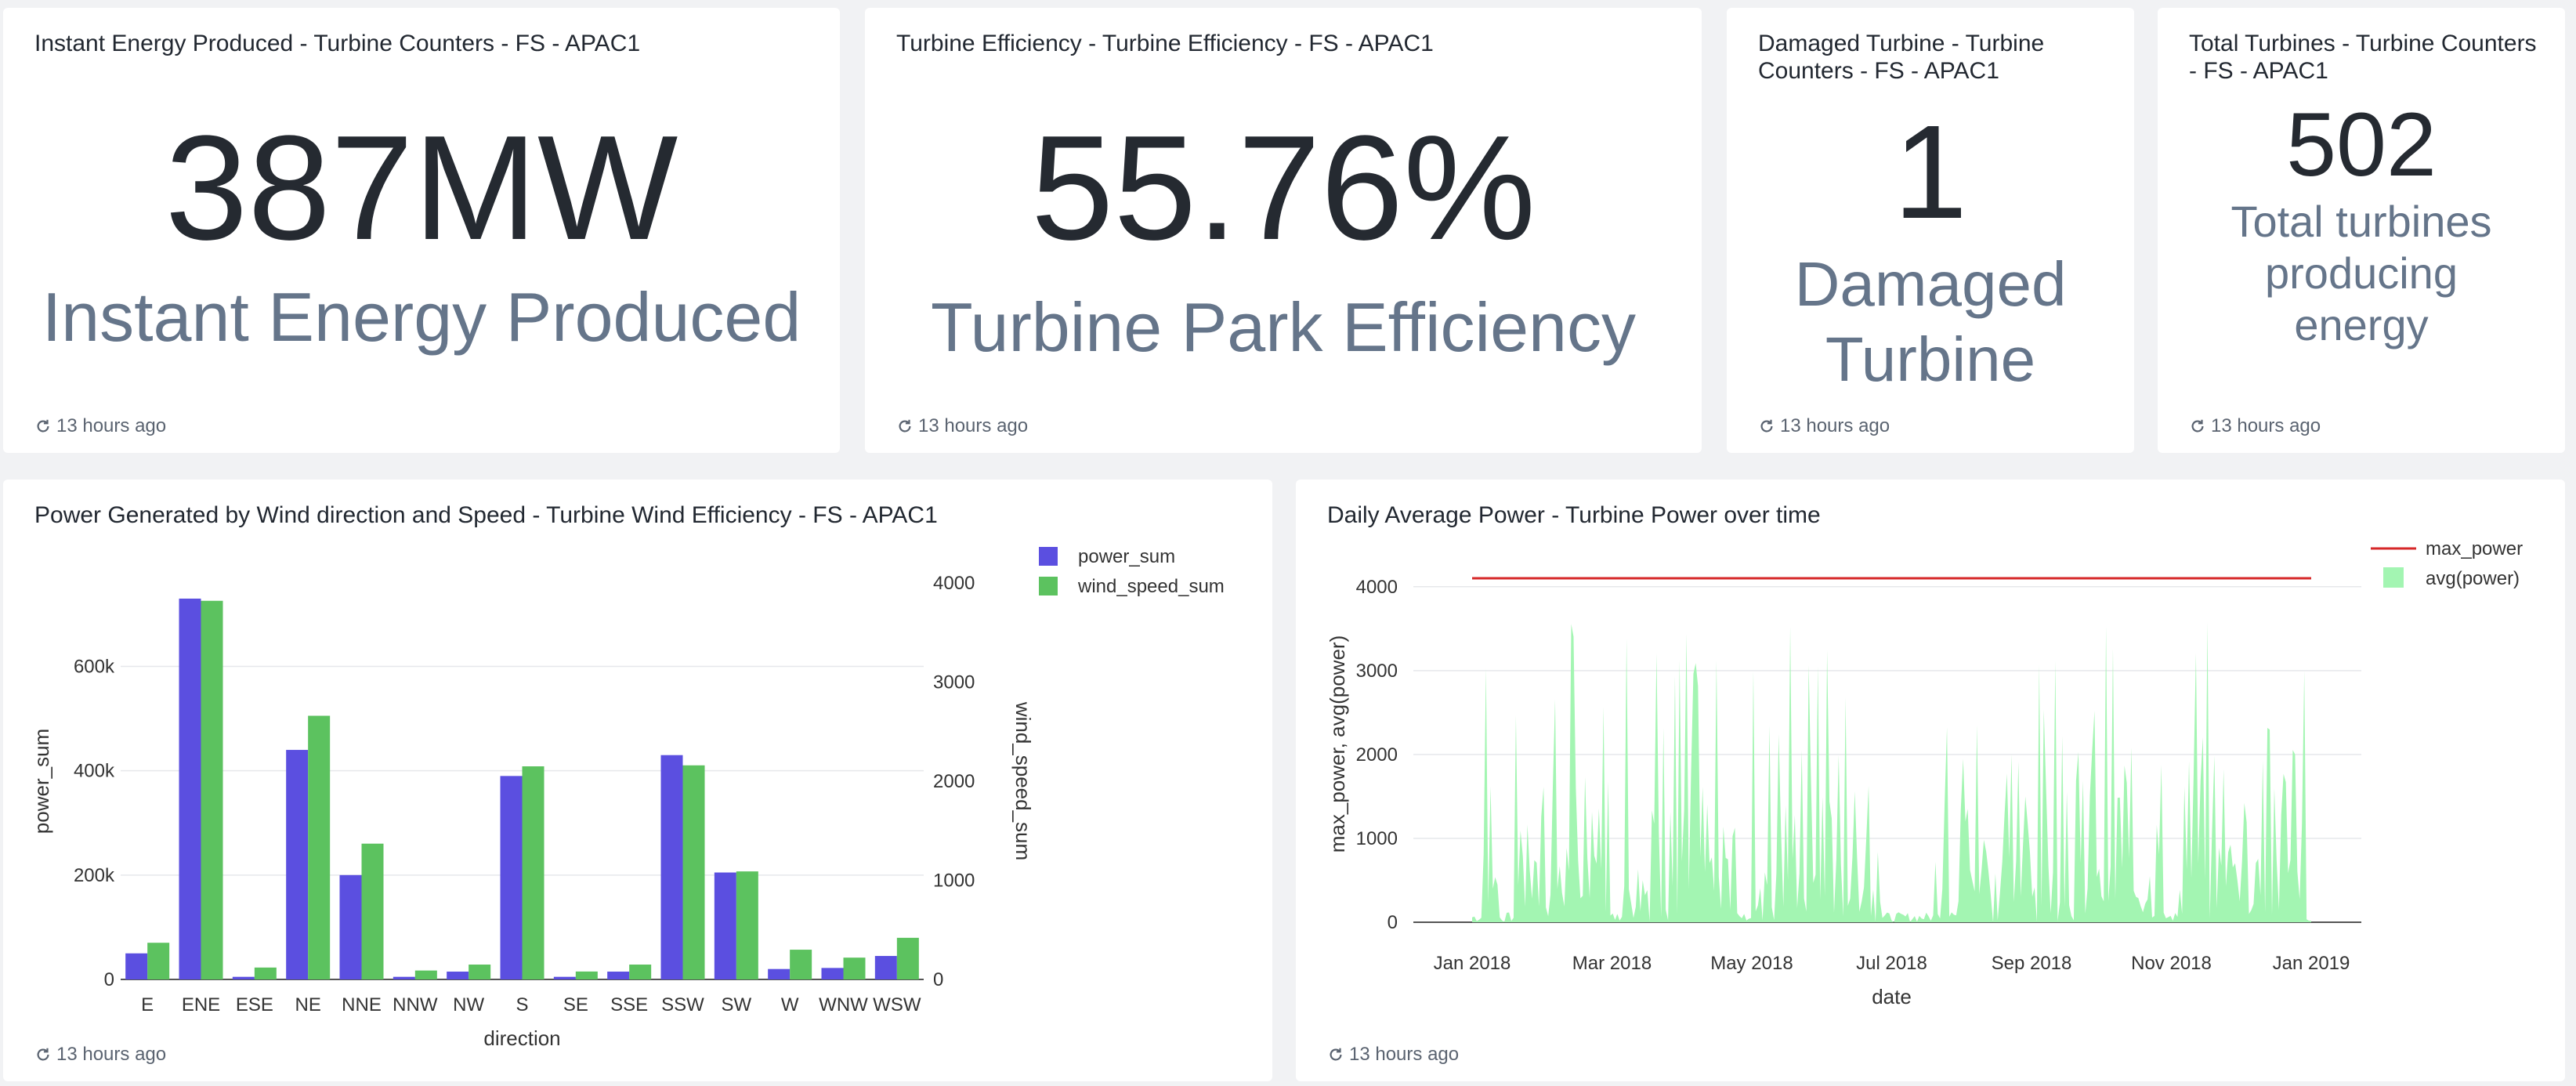 The width and height of the screenshot is (2576, 1086). Describe the element at coordinates (1377, 671) in the screenshot. I see `y-tick-label: 3000` at that location.